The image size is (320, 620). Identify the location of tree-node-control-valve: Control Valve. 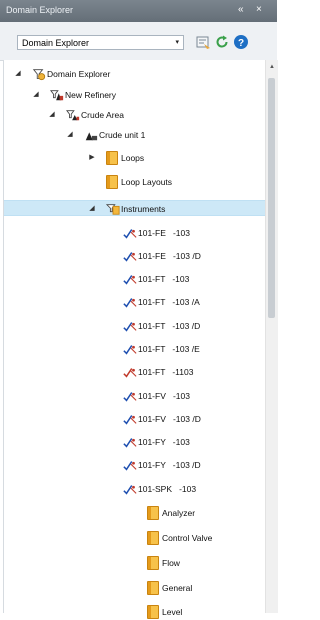
(135, 538).